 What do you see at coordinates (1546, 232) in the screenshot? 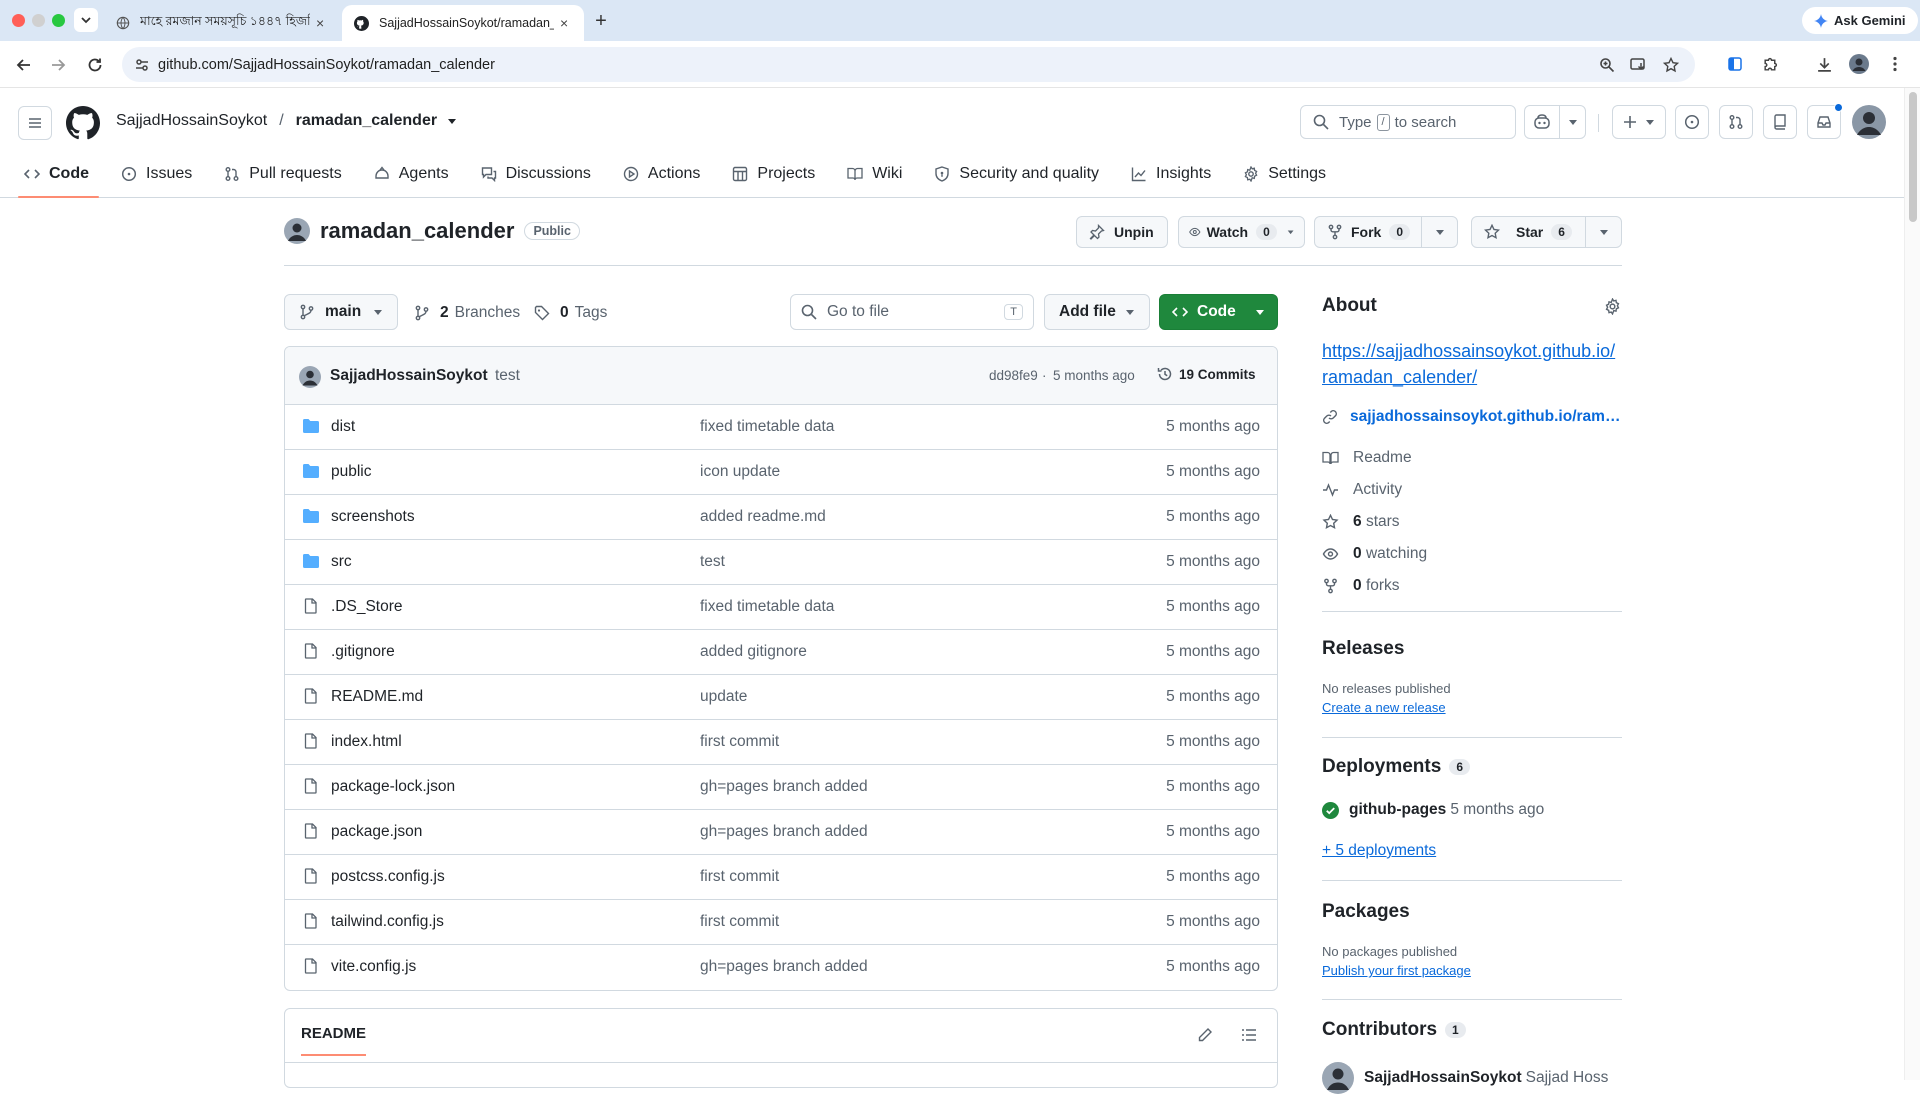
I see `star-button: Star 6` at bounding box center [1546, 232].